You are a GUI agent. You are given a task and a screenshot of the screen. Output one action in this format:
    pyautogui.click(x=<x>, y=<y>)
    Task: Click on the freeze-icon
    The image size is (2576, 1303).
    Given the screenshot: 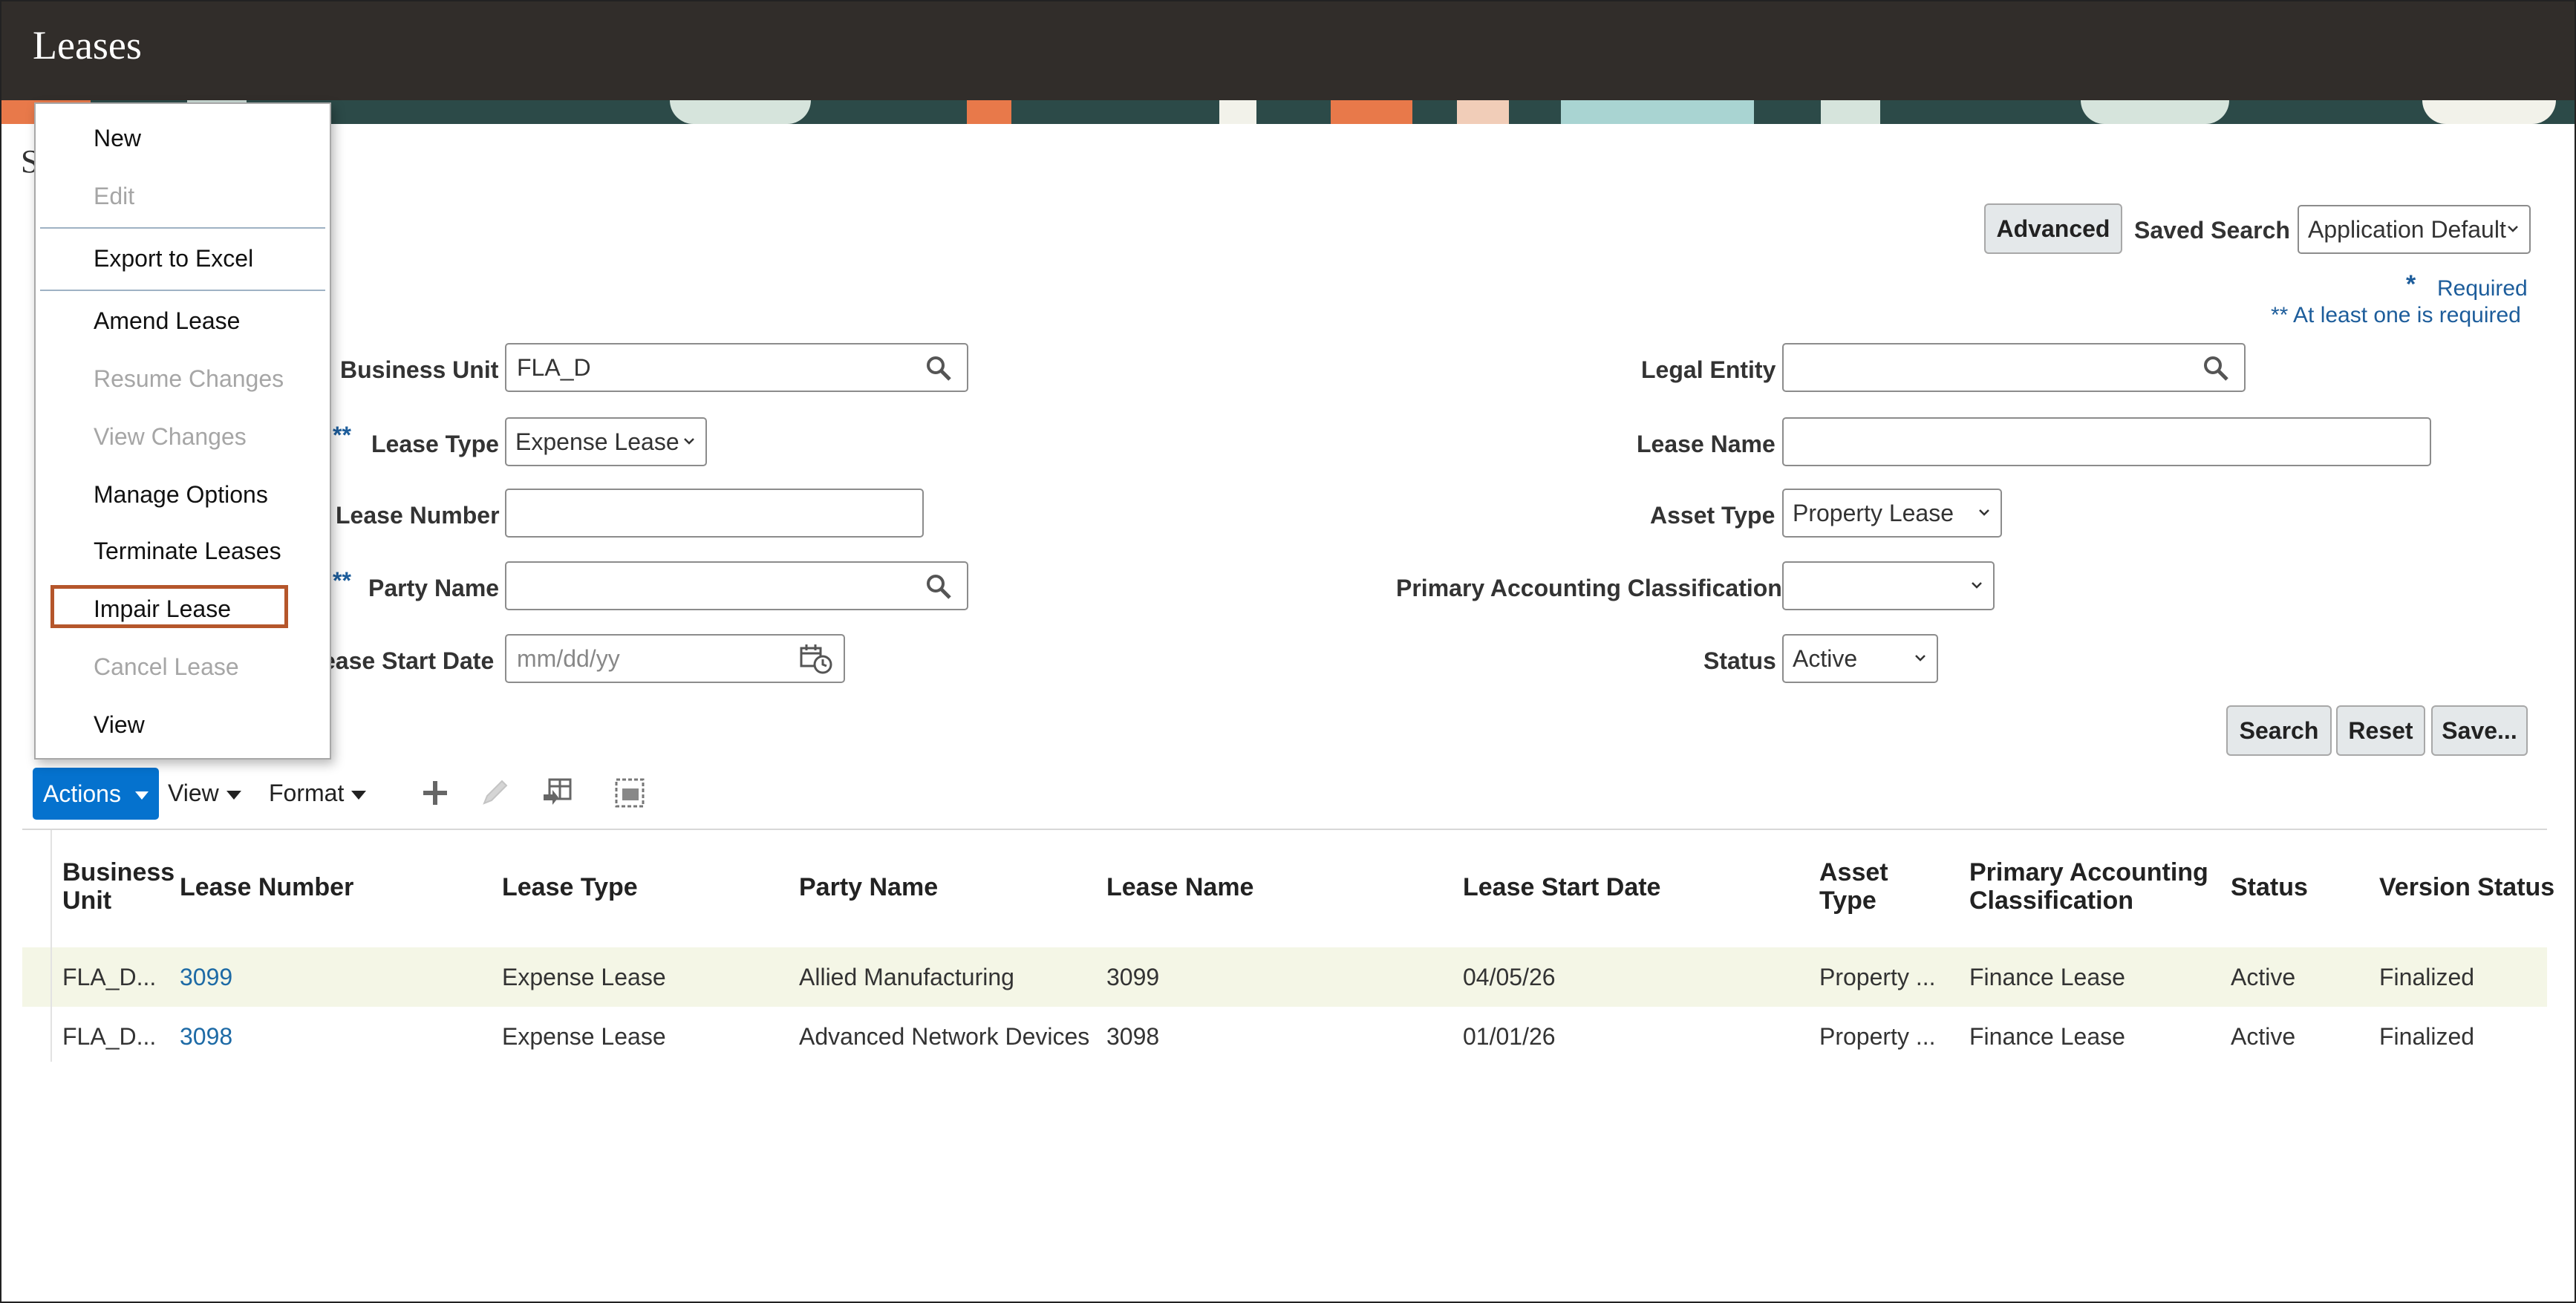 What is the action you would take?
    pyautogui.click(x=557, y=793)
    